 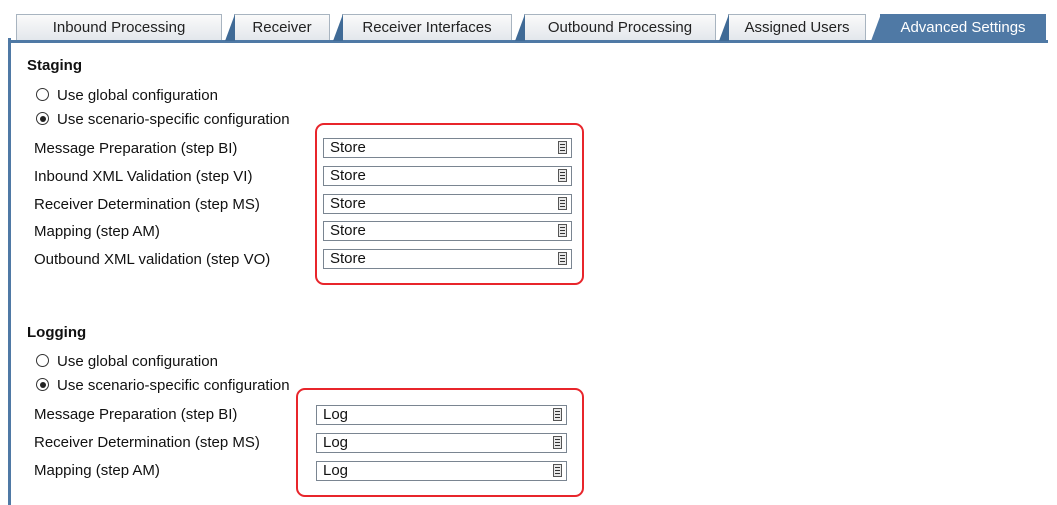 What do you see at coordinates (173, 119) in the screenshot?
I see `staging-radio-specific-label: Use scenario-specific configuration` at bounding box center [173, 119].